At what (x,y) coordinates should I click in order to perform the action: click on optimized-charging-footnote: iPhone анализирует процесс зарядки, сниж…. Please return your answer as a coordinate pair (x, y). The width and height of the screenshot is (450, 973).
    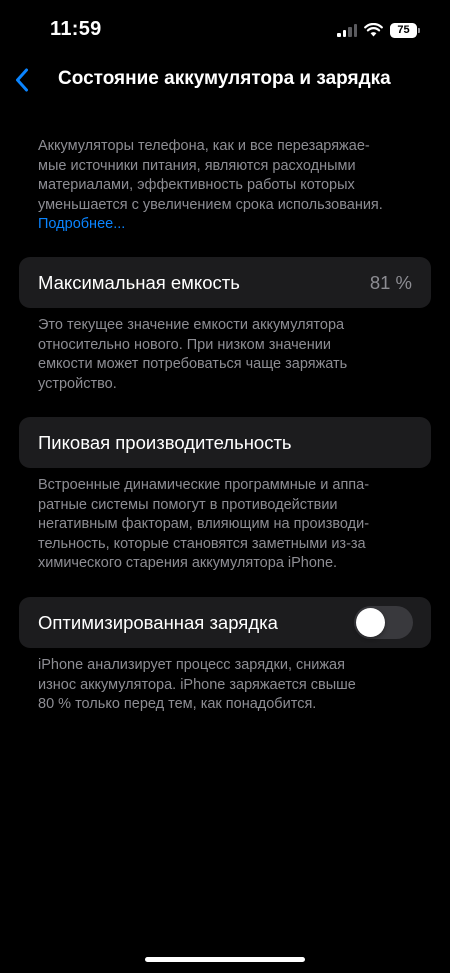
    Looking at the image, I should click on (197, 684).